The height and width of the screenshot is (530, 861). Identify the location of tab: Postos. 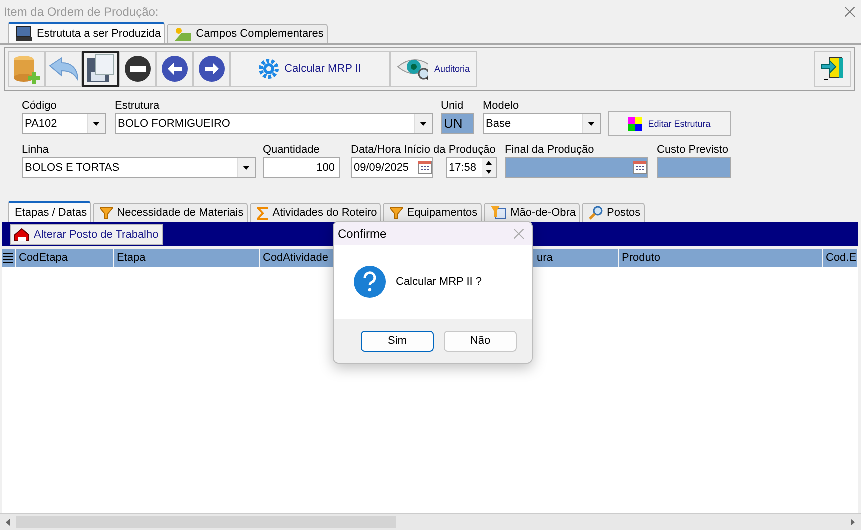
(613, 212).